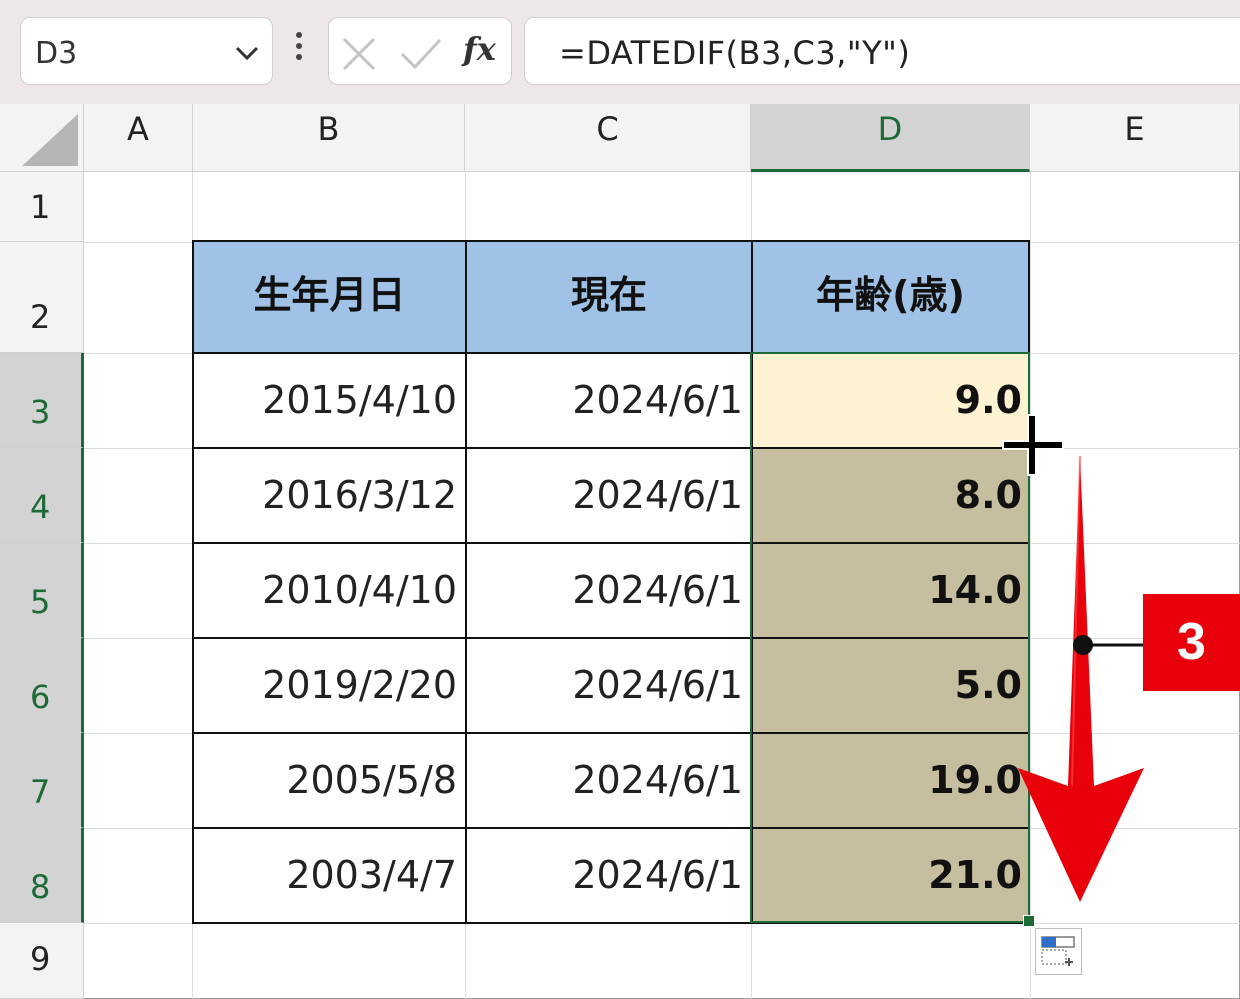 This screenshot has width=1240, height=999. I want to click on callout-leader, so click(1109, 645).